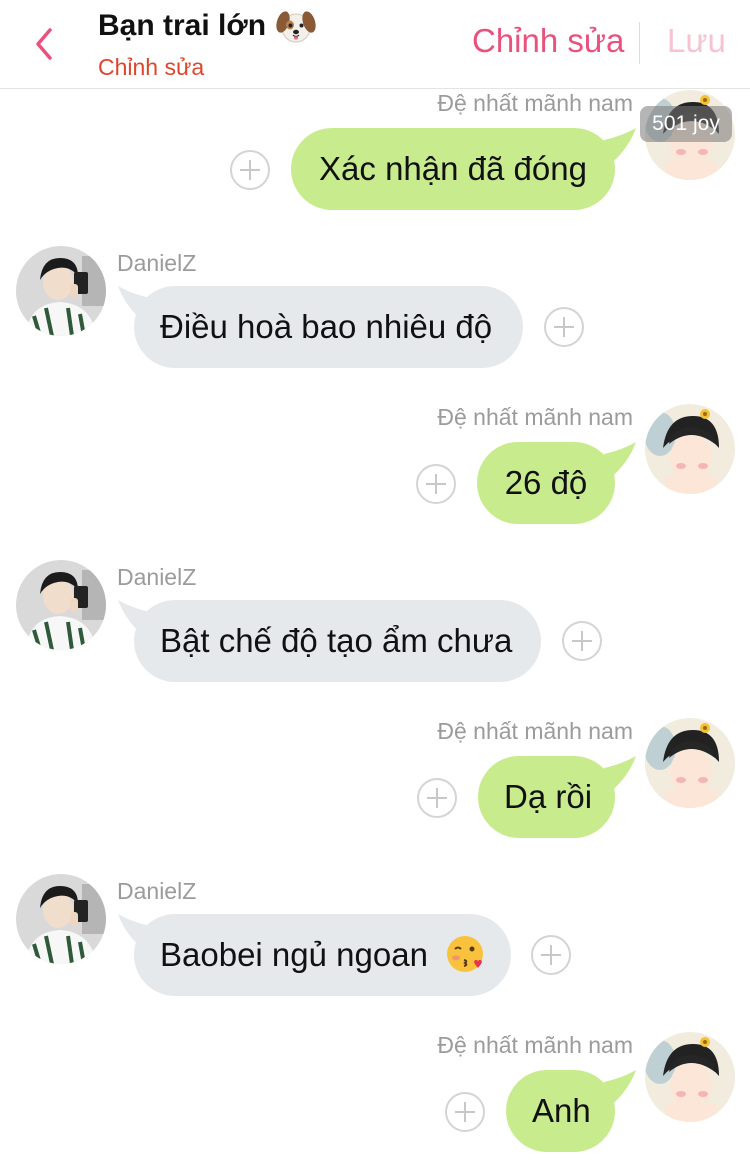 The image size is (750, 1173). I want to click on kissing-face-icon, so click(465, 954).